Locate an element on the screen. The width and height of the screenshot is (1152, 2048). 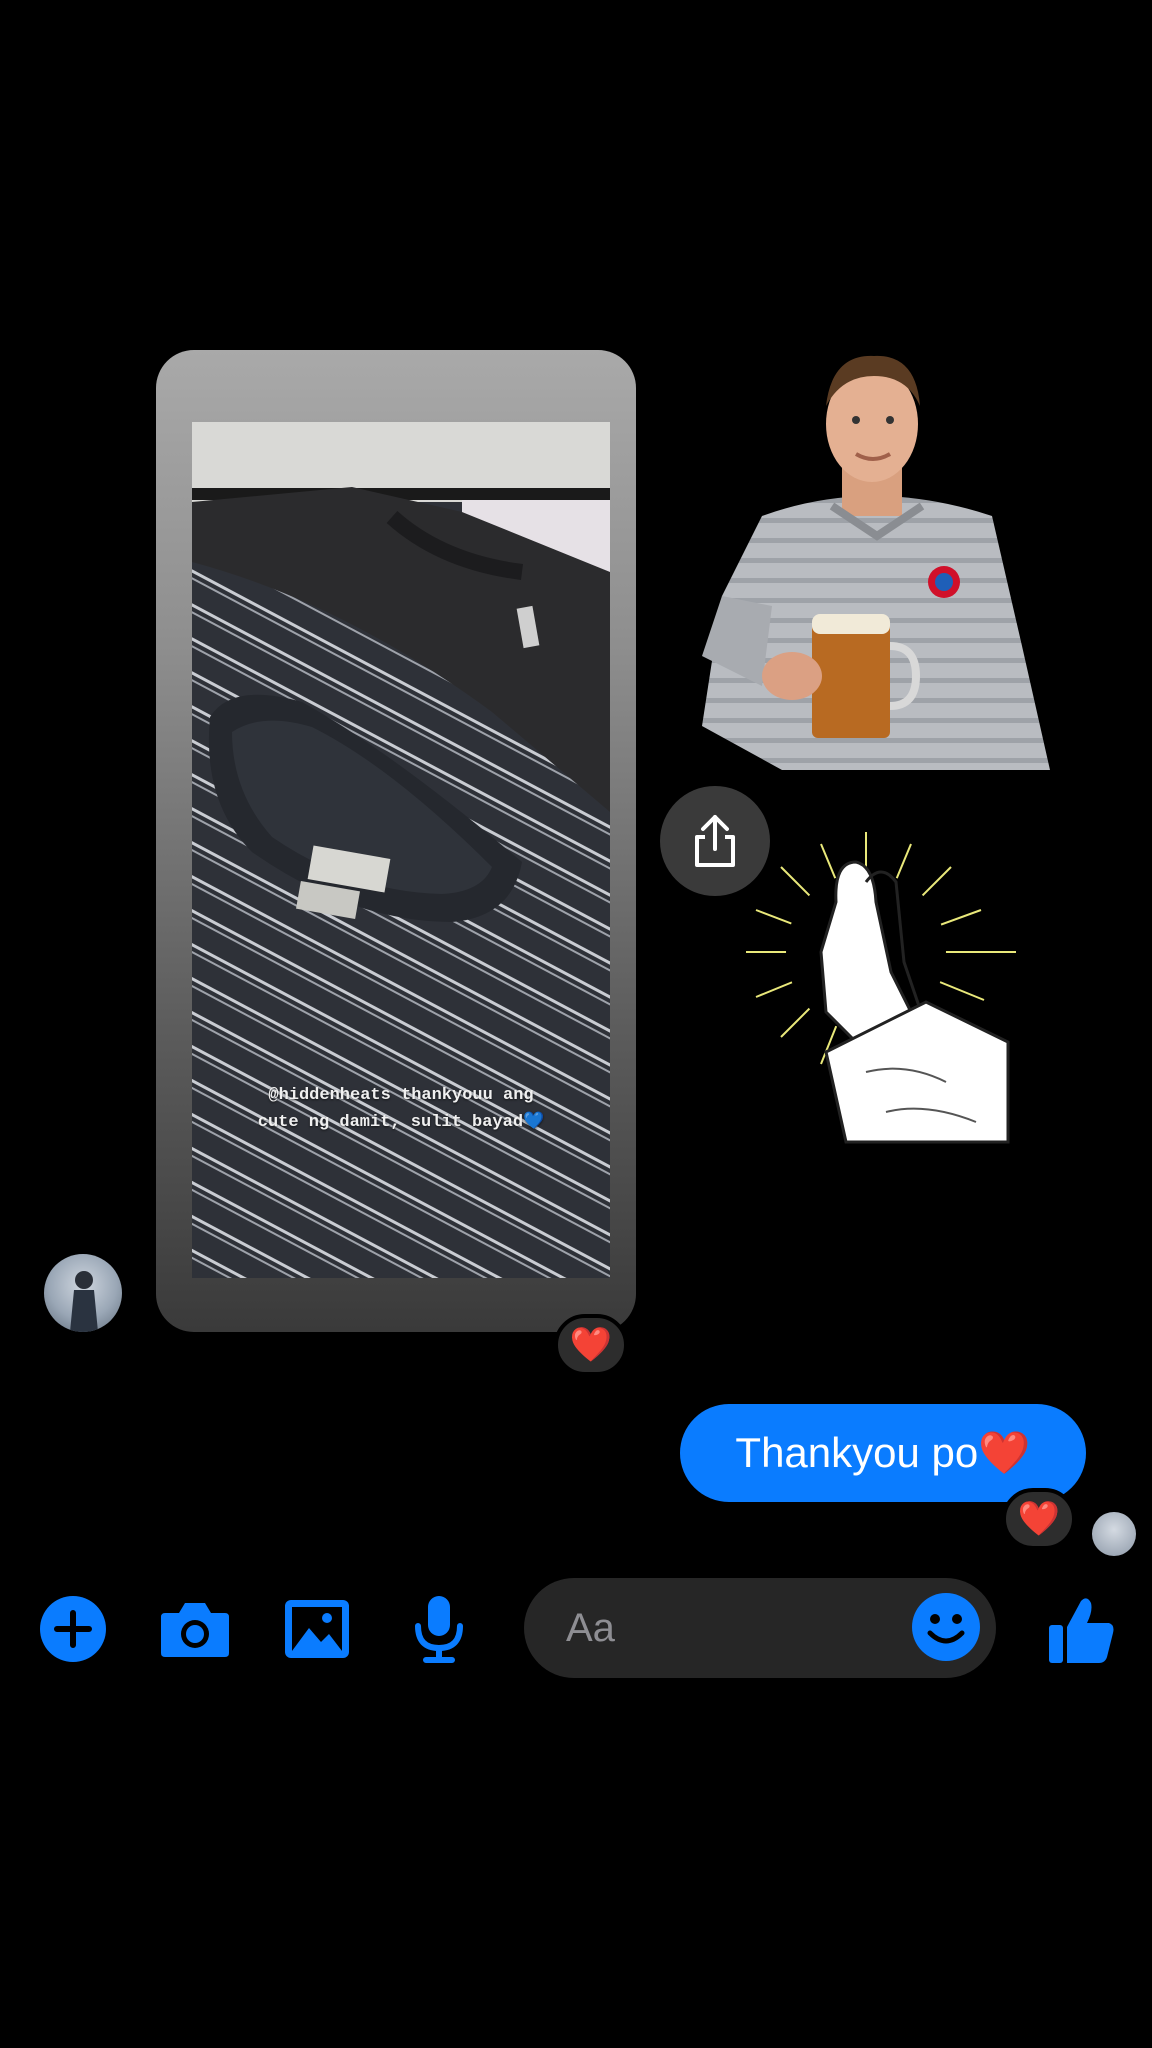
camera-icon is located at coordinates (195, 1630).